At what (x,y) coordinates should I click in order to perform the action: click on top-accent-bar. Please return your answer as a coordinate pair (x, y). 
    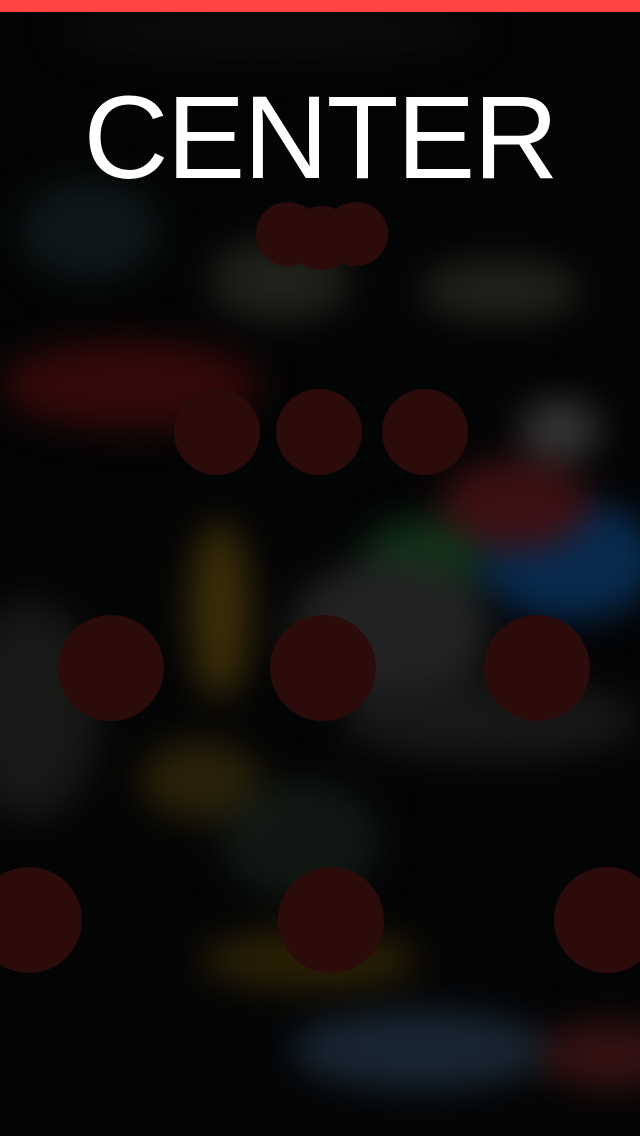
    Looking at the image, I should click on (320, 6).